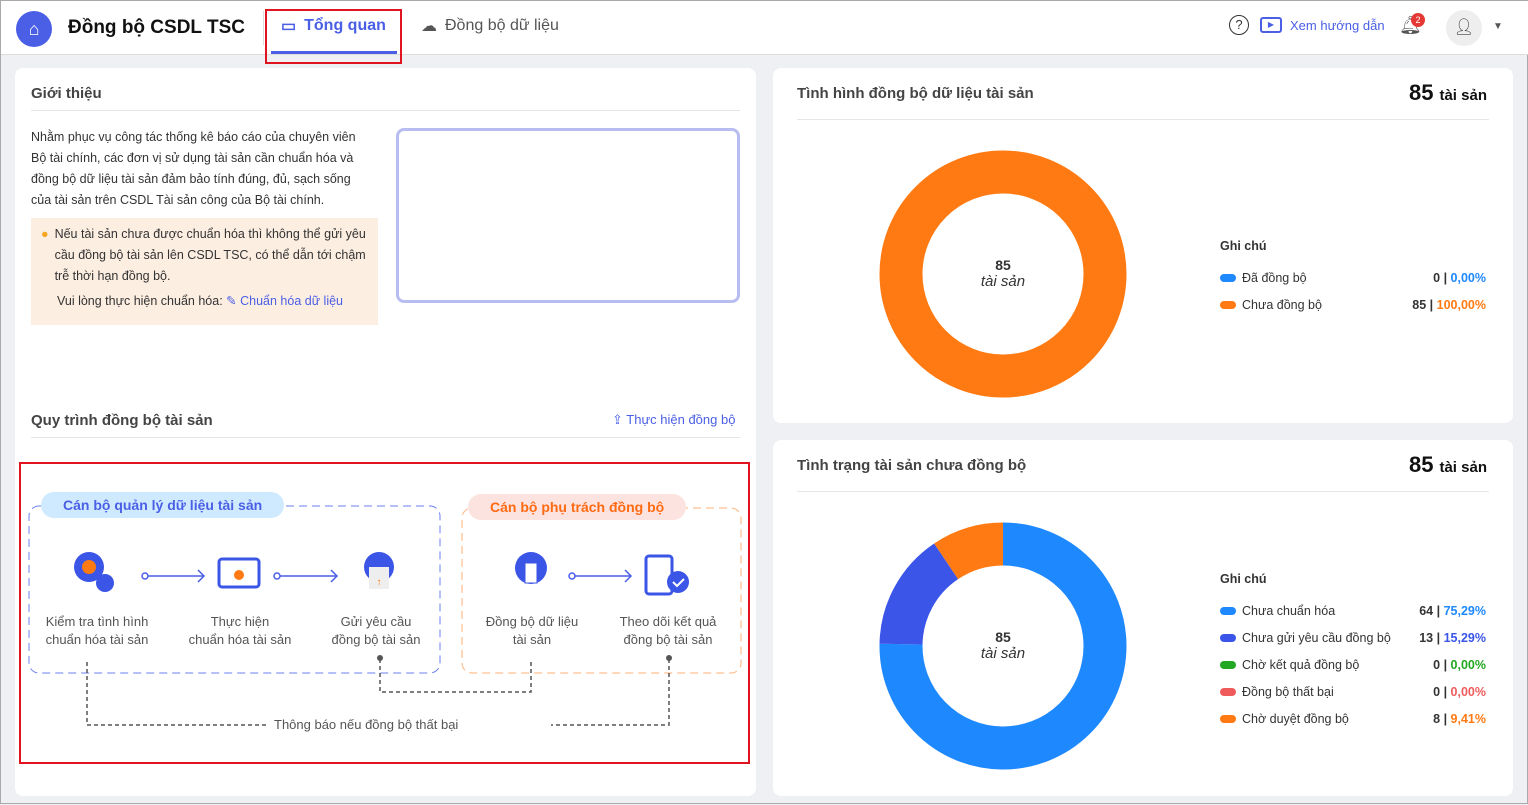 Image resolution: width=1528 pixels, height=805 pixels. I want to click on legend-item: Chưa chuẩn hóa 64 | 75,29%, so click(1353, 610).